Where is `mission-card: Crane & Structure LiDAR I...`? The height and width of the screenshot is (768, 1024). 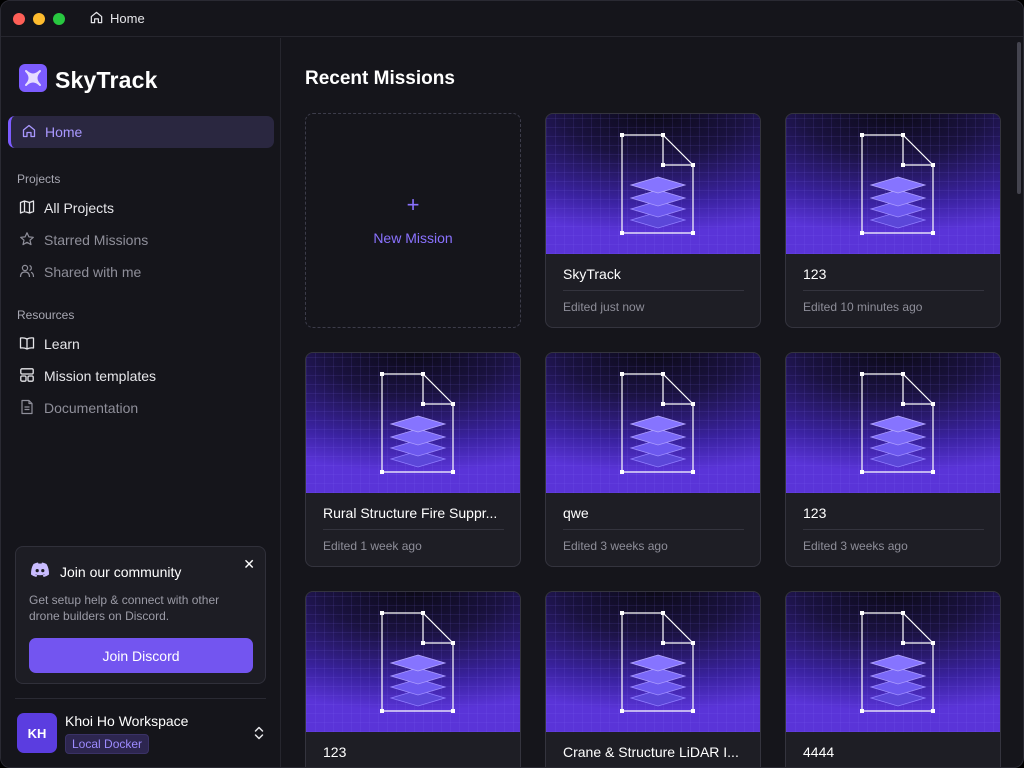
mission-card: Crane & Structure LiDAR I... is located at coordinates (653, 679).